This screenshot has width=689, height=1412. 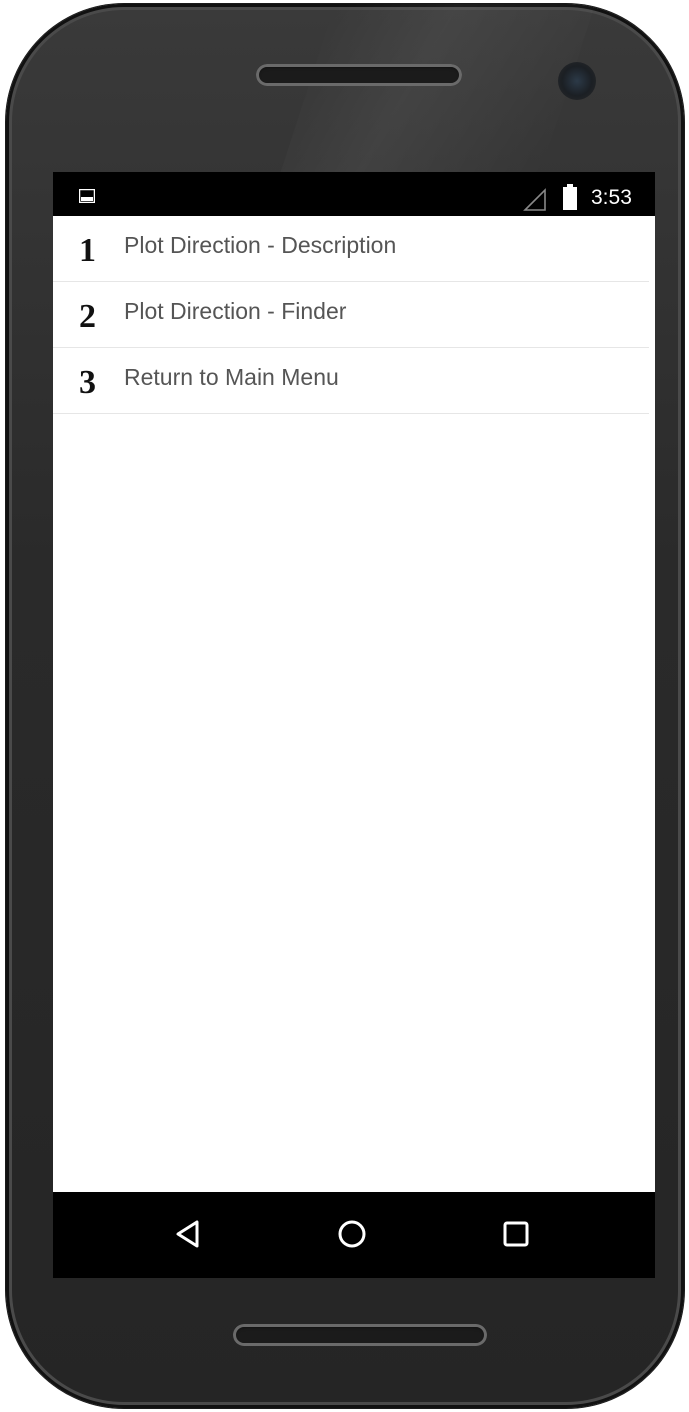 I want to click on home-circle-icon, so click(x=352, y=1234).